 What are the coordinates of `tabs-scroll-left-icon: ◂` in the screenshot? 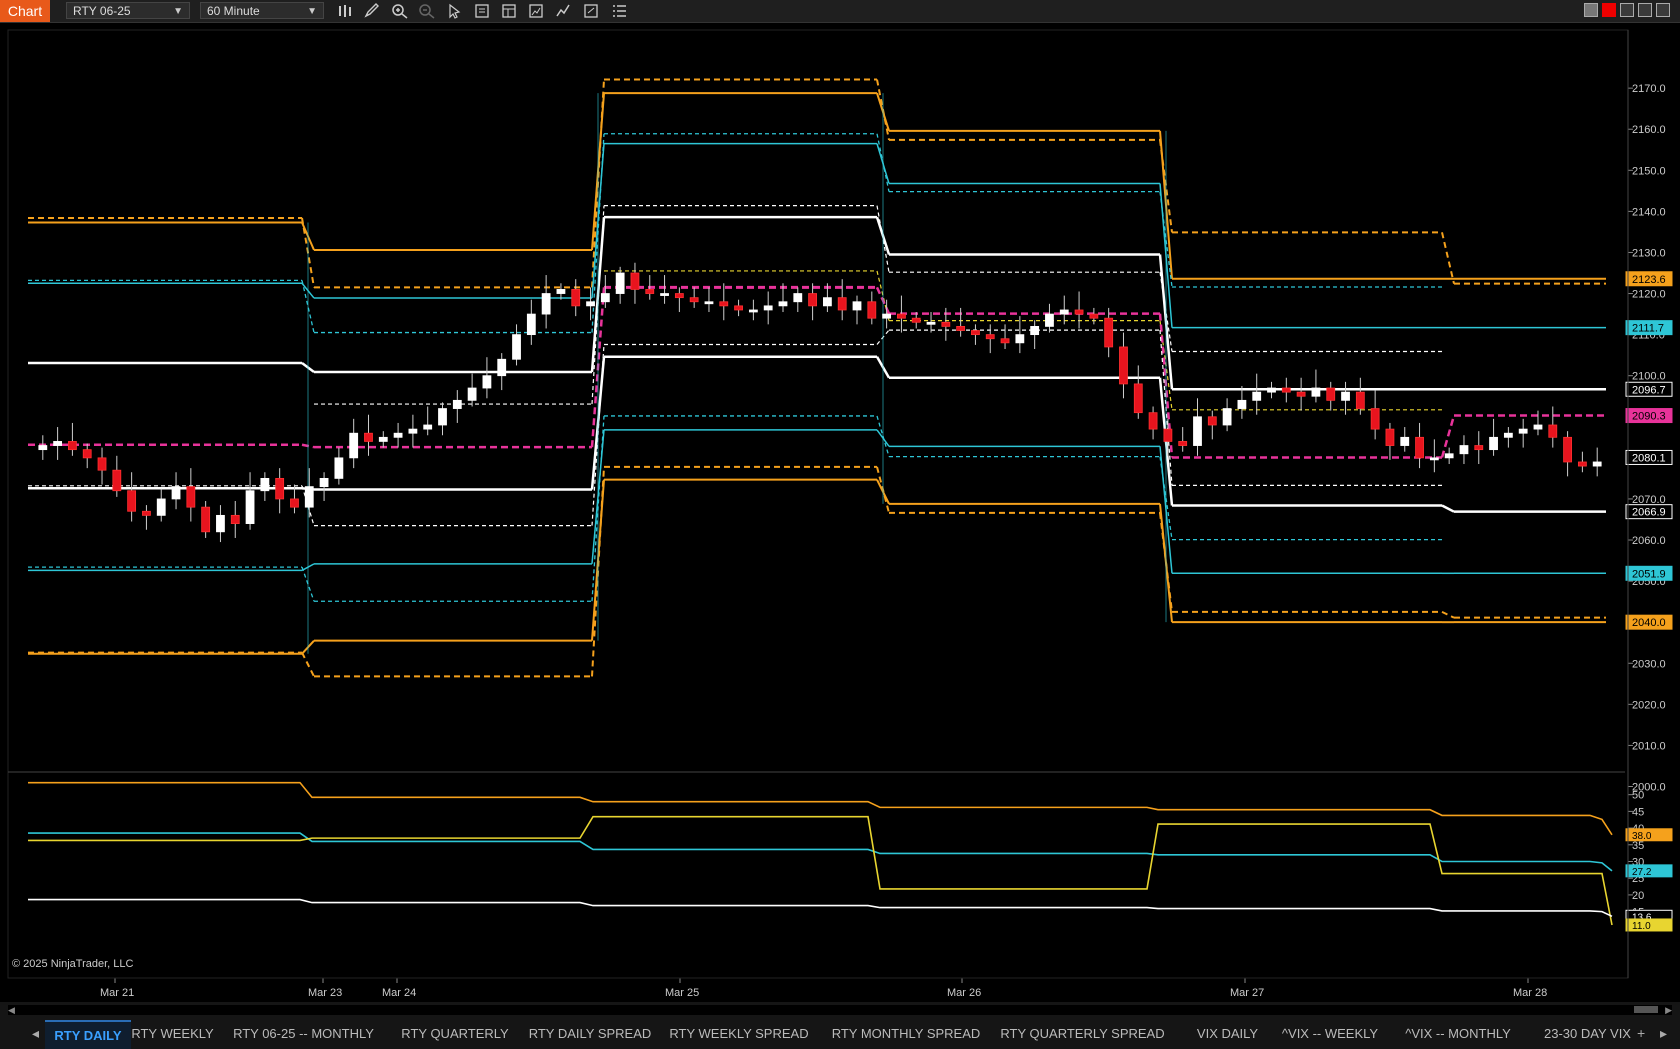 It's located at (35, 1033).